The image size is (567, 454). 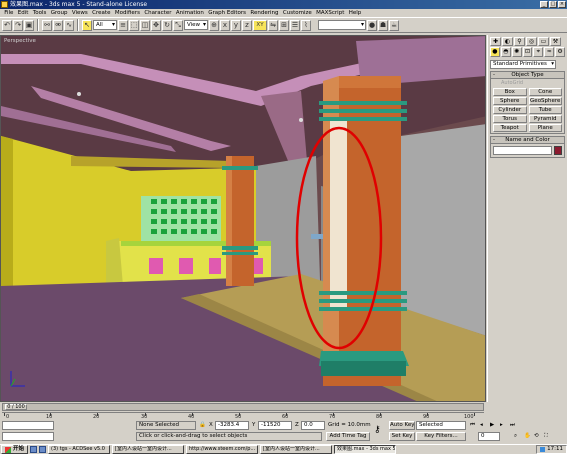 I want to click on time-slider-thumb: 0 / 100, so click(x=16, y=407).